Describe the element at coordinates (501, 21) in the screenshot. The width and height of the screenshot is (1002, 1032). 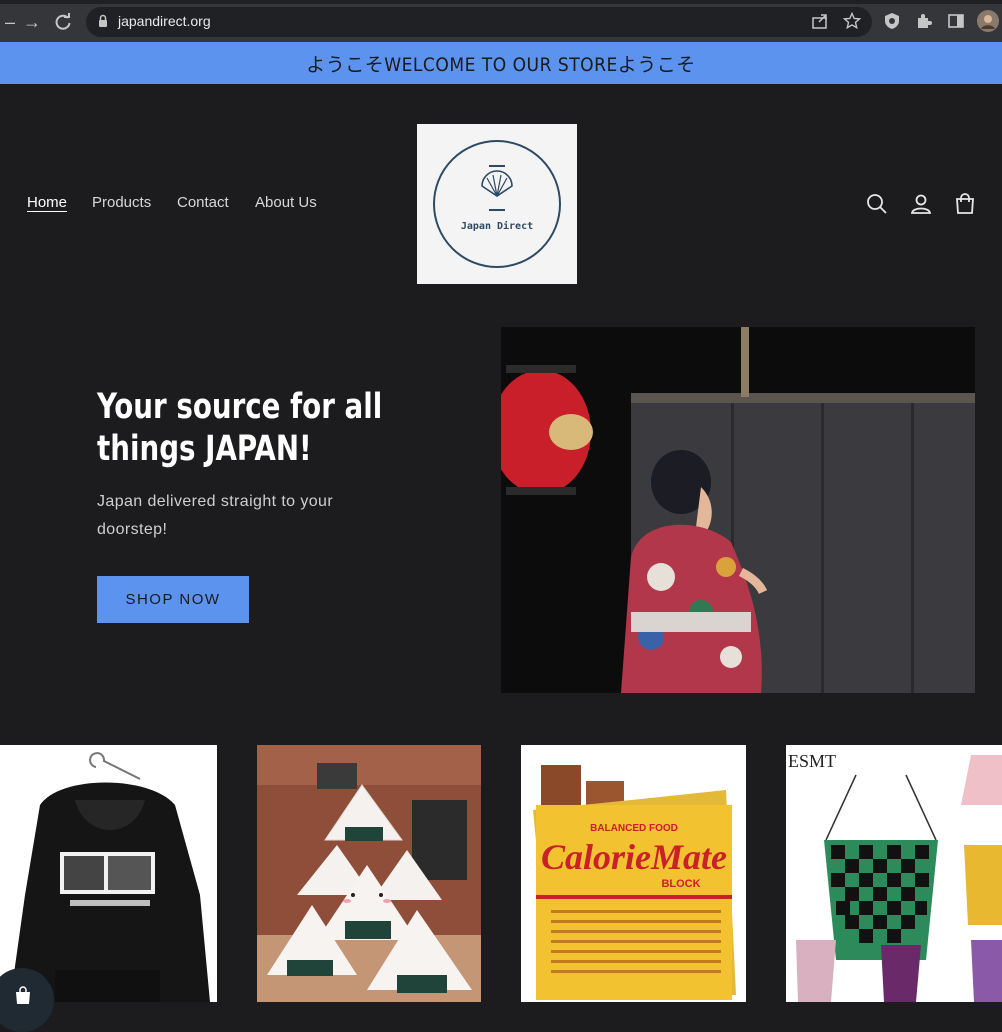
I see `browser-toolbar: – → japandirect.org` at that location.